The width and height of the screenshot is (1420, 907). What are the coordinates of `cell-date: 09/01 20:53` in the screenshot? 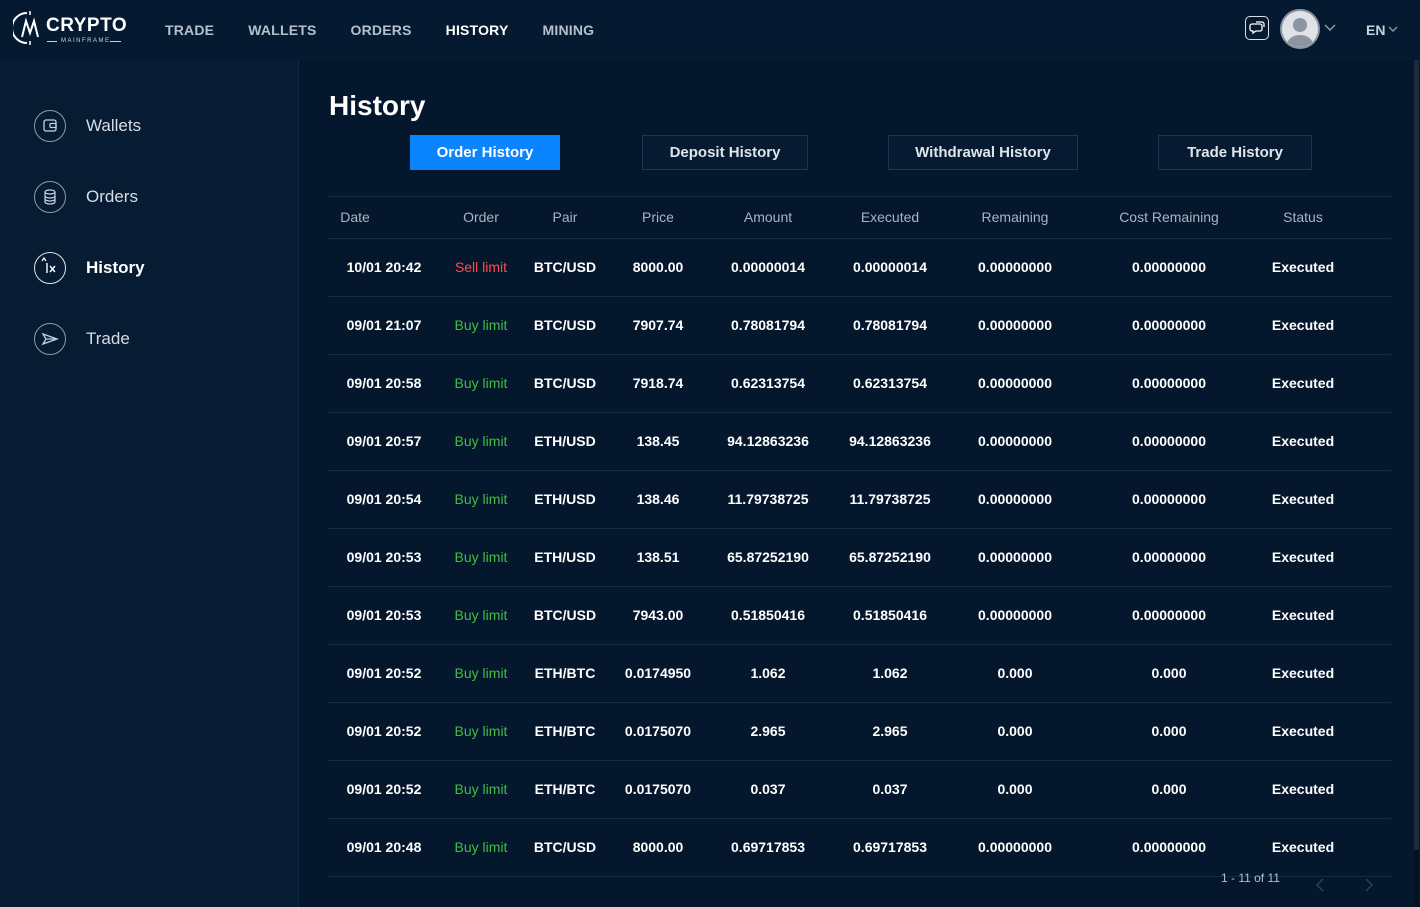 It's located at (384, 615).